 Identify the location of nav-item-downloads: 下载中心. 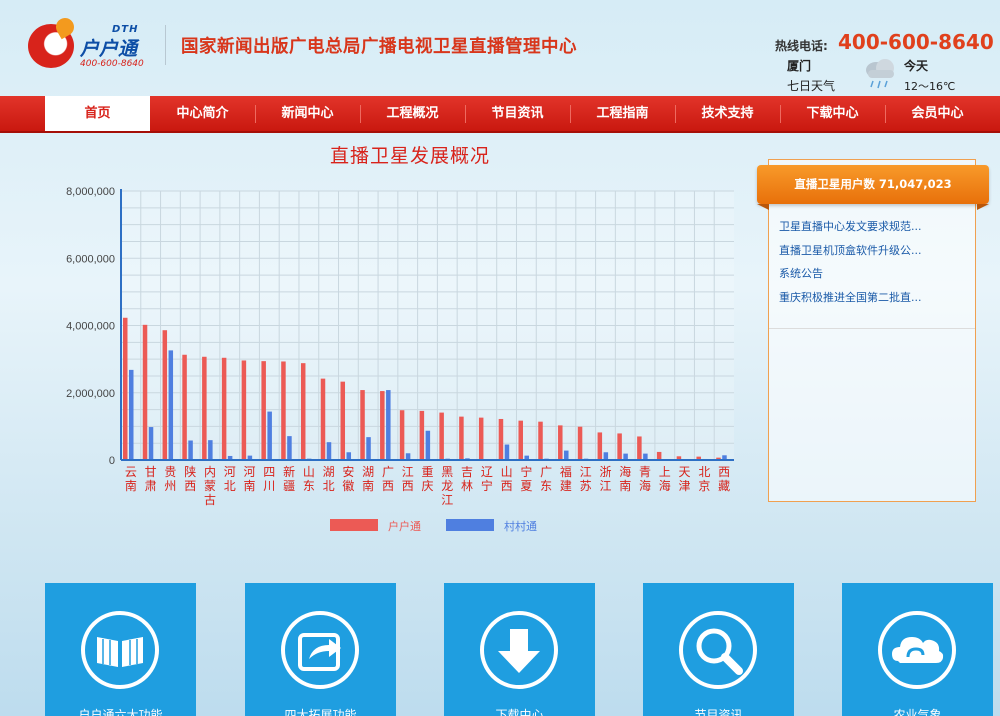
(832, 113).